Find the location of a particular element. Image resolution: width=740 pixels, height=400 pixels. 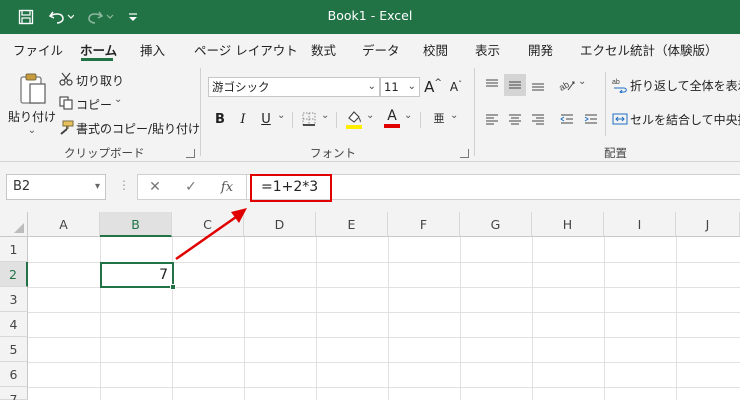

merge-center-button: セルを結合して中央揃え is located at coordinates (685, 119).